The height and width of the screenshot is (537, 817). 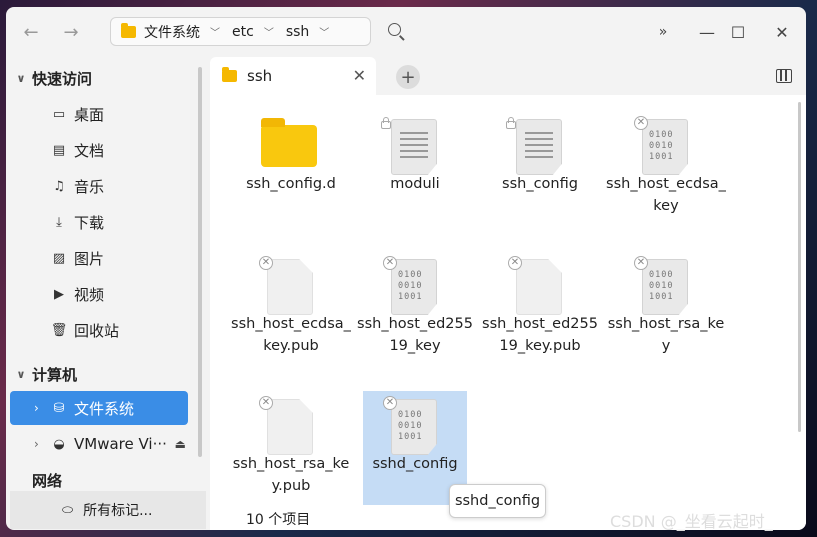 I want to click on back-button: ←, so click(x=31, y=32).